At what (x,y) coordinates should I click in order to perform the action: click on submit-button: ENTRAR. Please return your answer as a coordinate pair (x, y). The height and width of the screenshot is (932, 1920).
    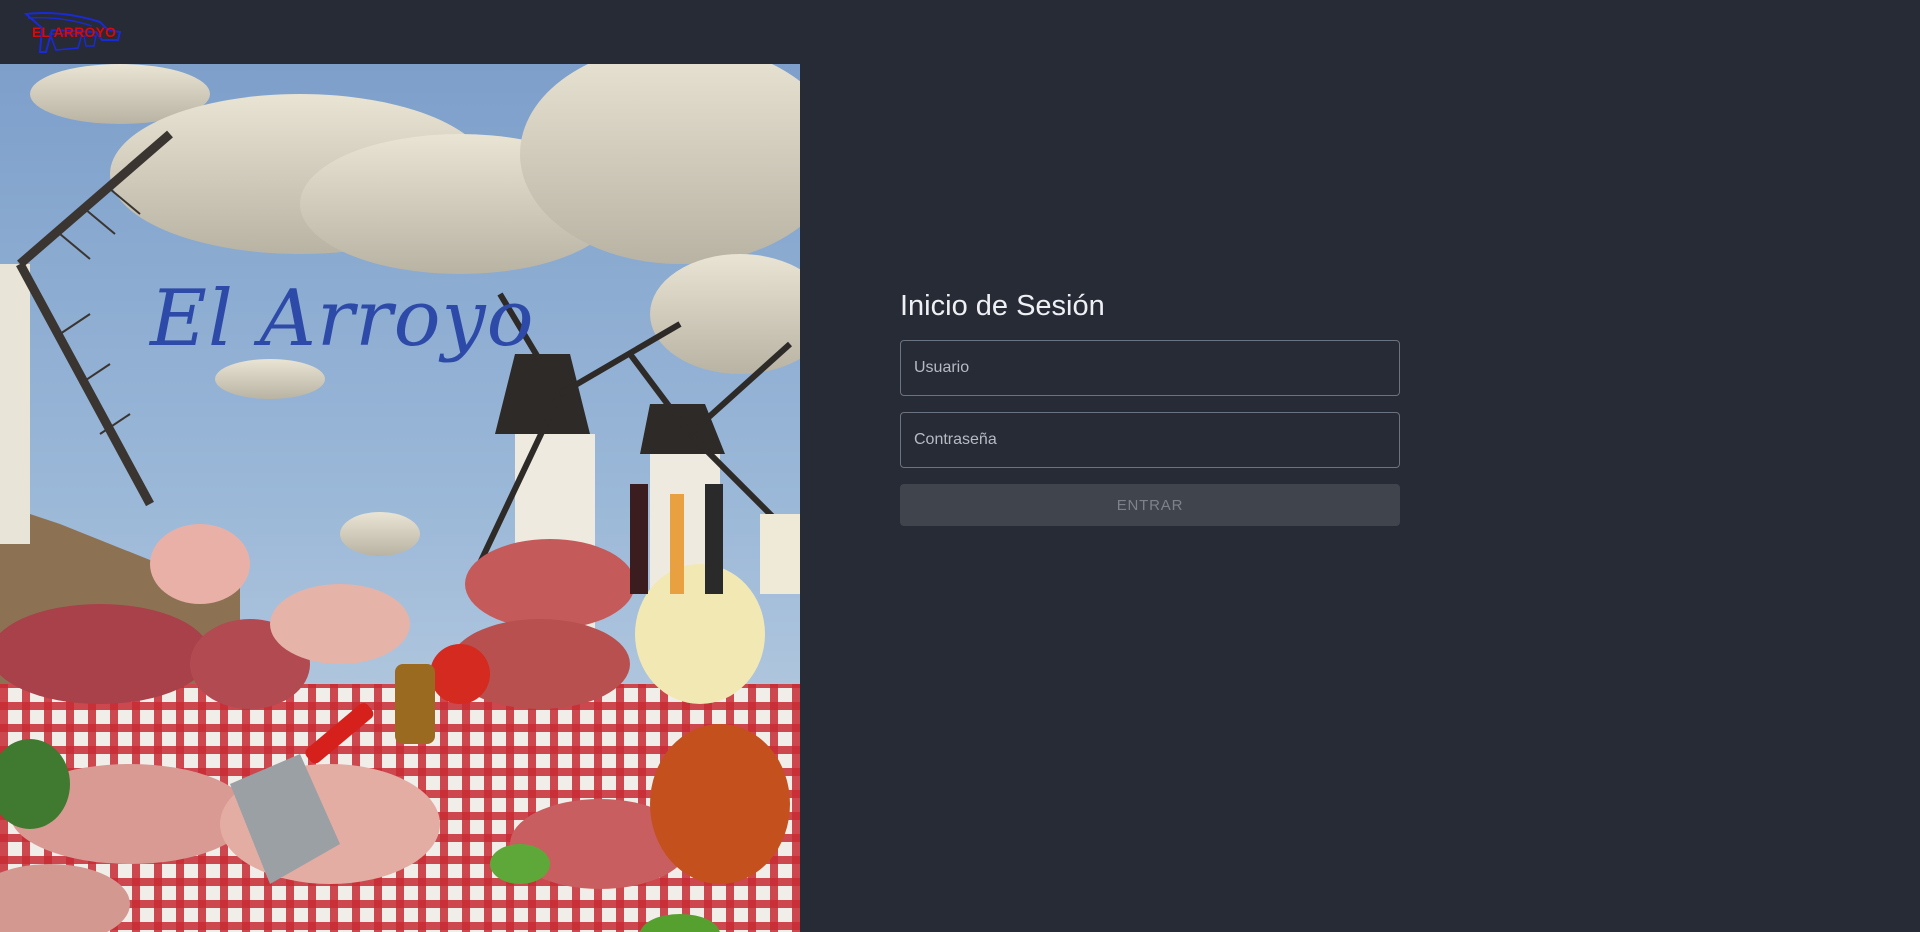
    Looking at the image, I should click on (1150, 505).